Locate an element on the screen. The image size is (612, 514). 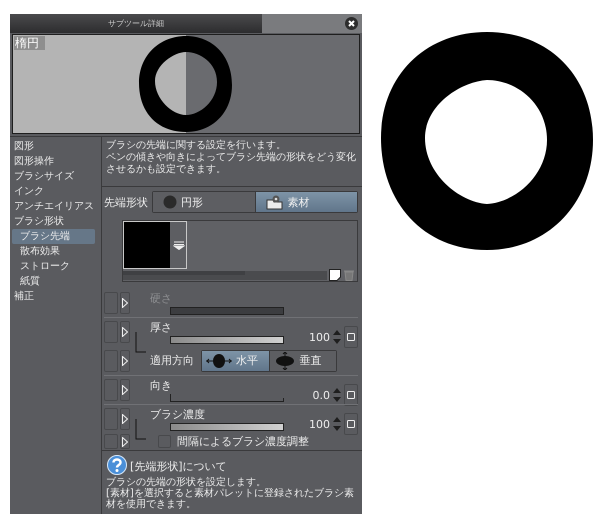
setting-label: 向き is located at coordinates (161, 385).